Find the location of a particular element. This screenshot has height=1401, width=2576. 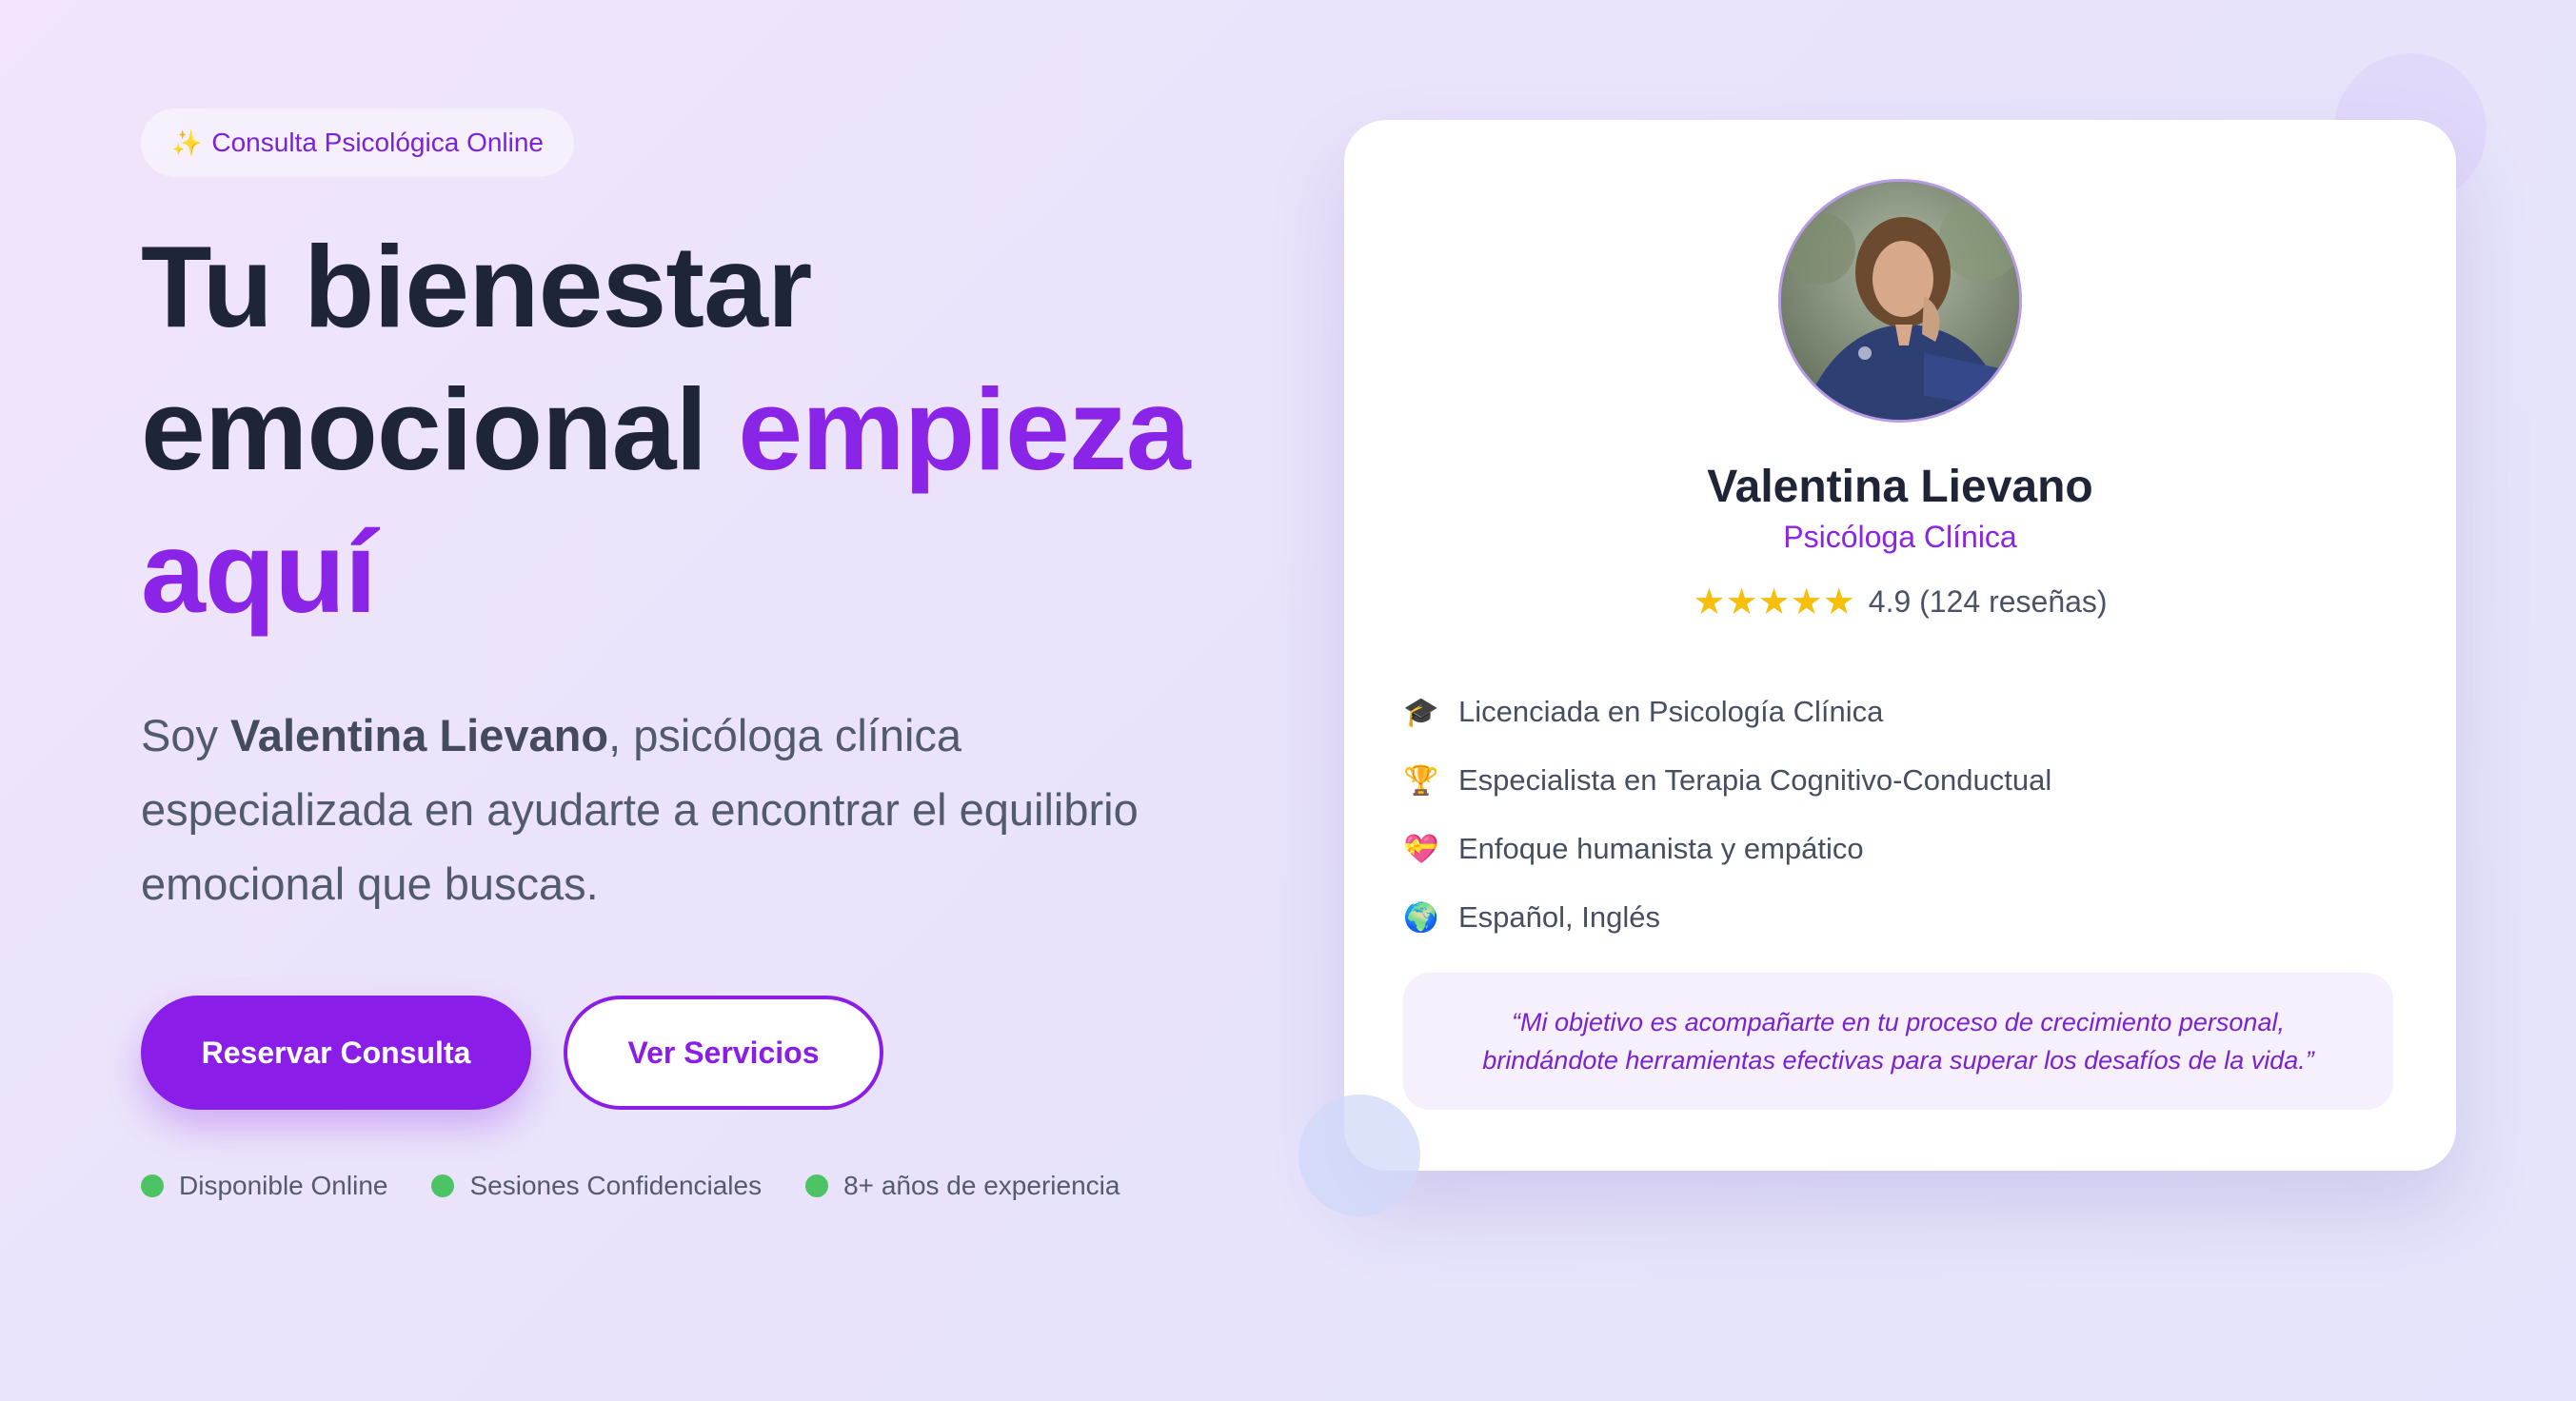

feature-label: 8+ años de experiencia is located at coordinates (982, 1185).